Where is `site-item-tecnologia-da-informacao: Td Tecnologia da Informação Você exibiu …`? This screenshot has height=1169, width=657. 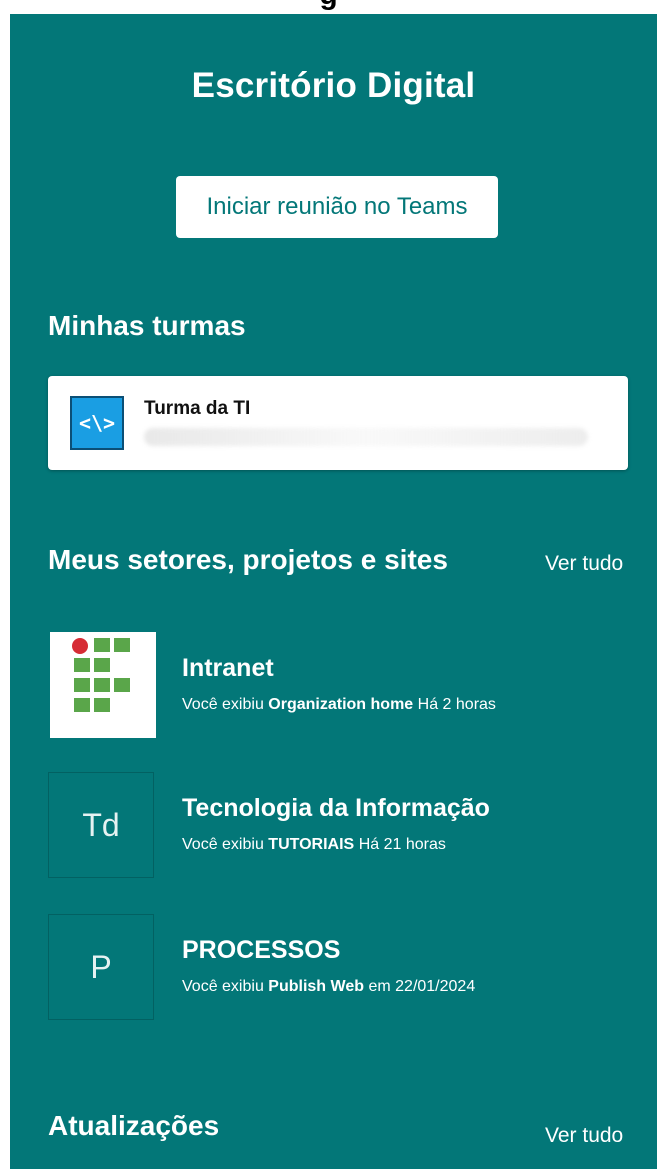 site-item-tecnologia-da-informacao: Td Tecnologia da Informação Você exibiu … is located at coordinates (328, 826).